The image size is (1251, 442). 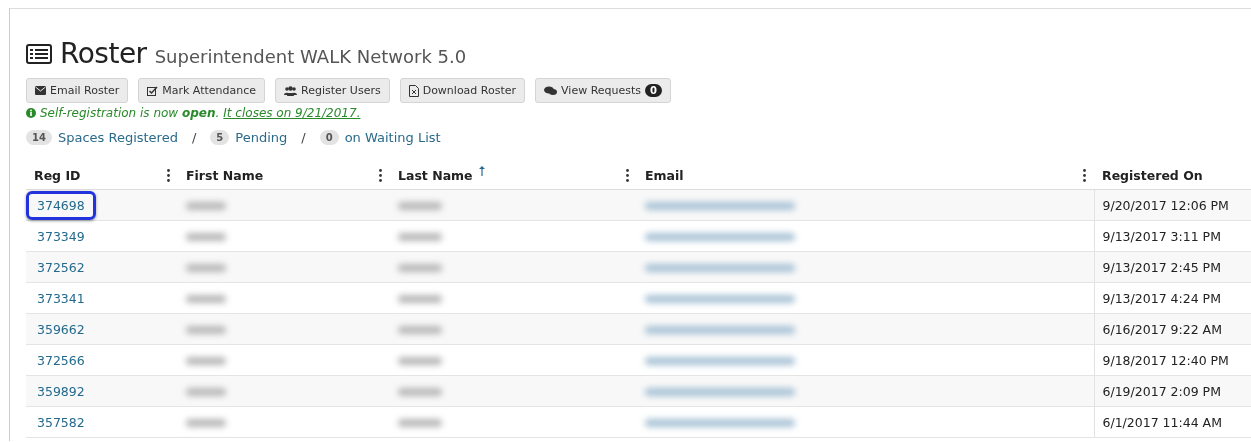 What do you see at coordinates (61, 422) in the screenshot?
I see `reg-id-link: 357582` at bounding box center [61, 422].